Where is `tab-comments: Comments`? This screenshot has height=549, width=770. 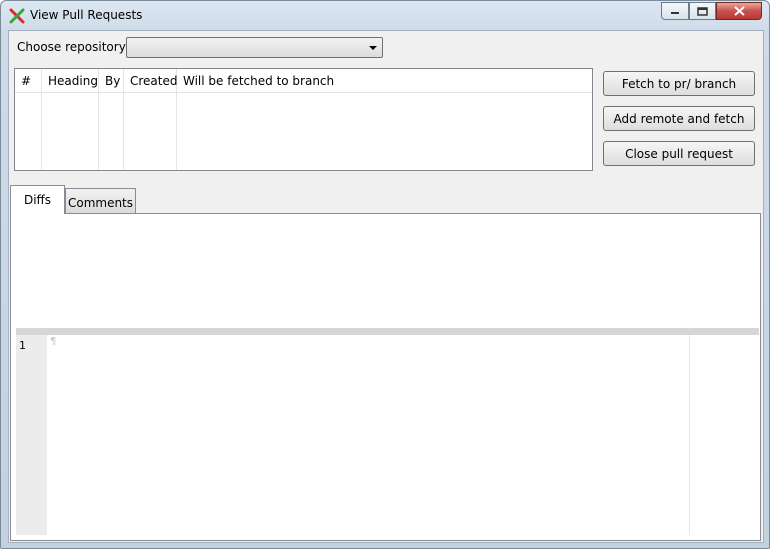 tab-comments: Comments is located at coordinates (100, 201).